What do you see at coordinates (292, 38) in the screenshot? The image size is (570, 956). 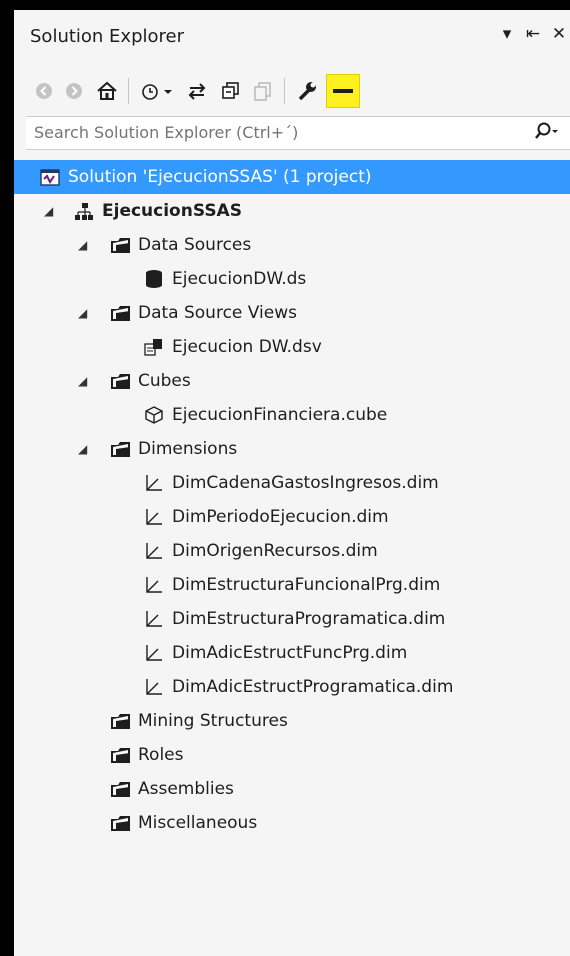 I see `title-bar: Solution Explorer ▾ ⇤ ✕` at bounding box center [292, 38].